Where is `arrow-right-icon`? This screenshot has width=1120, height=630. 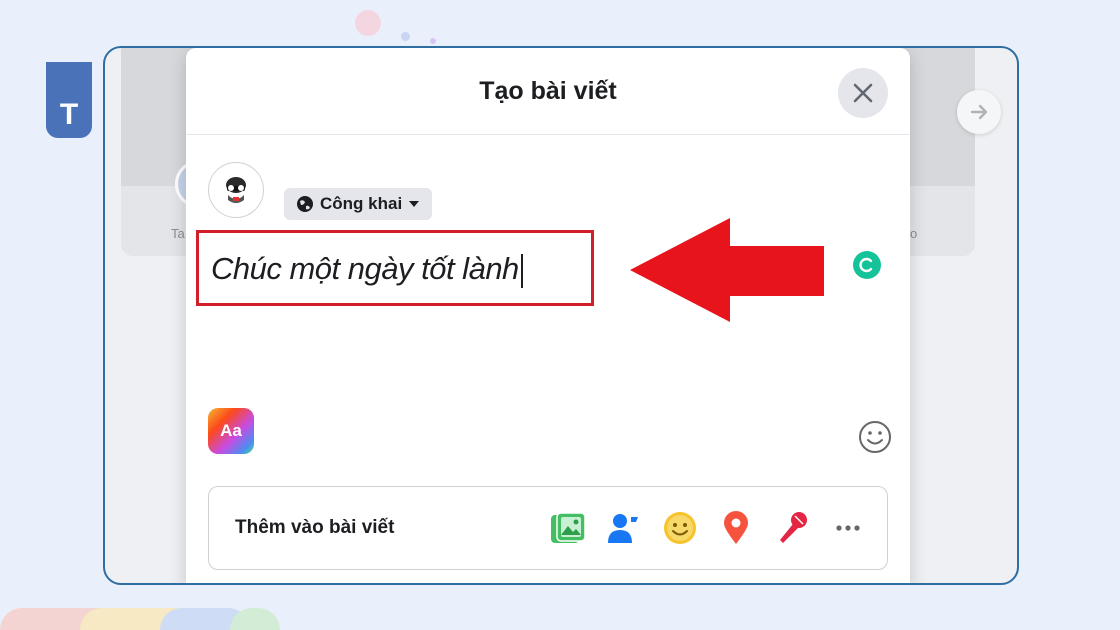
arrow-right-icon is located at coordinates (979, 112).